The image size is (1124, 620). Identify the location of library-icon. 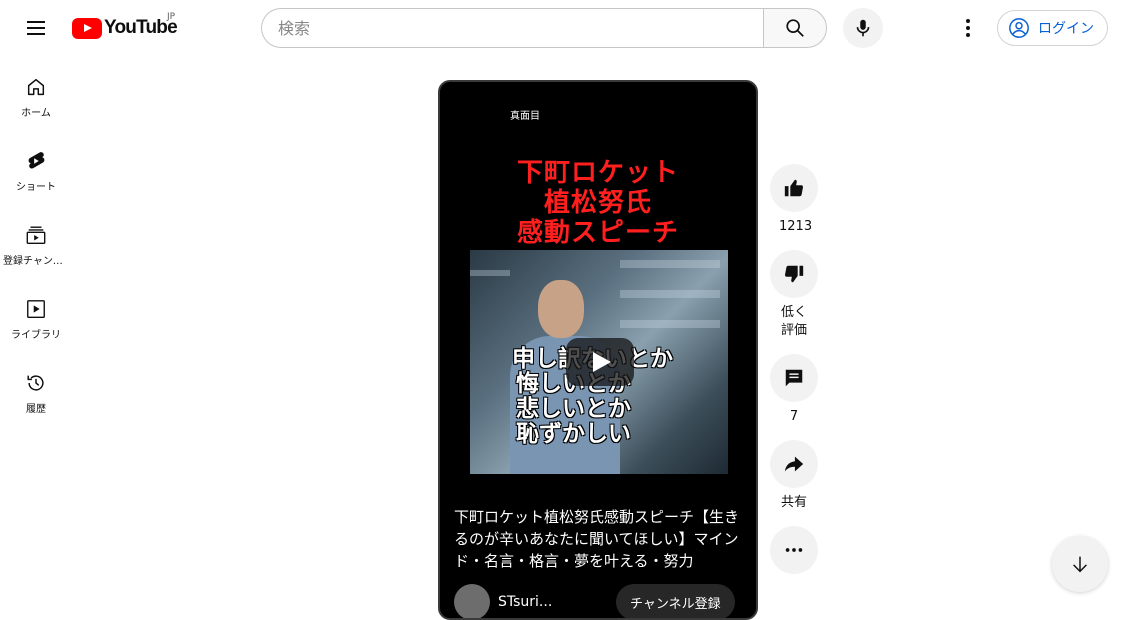
(36, 309).